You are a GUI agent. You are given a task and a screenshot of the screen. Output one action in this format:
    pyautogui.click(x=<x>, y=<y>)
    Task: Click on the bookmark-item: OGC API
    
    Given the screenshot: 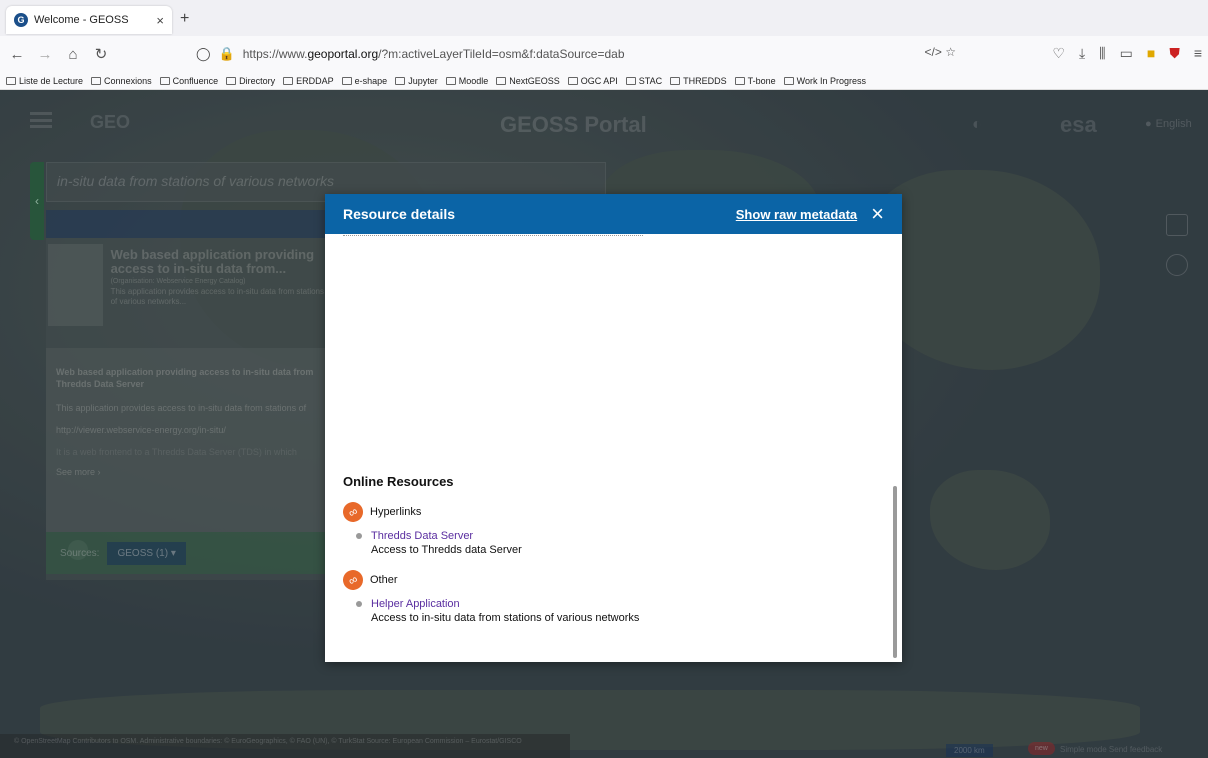 What is the action you would take?
    pyautogui.click(x=592, y=81)
    